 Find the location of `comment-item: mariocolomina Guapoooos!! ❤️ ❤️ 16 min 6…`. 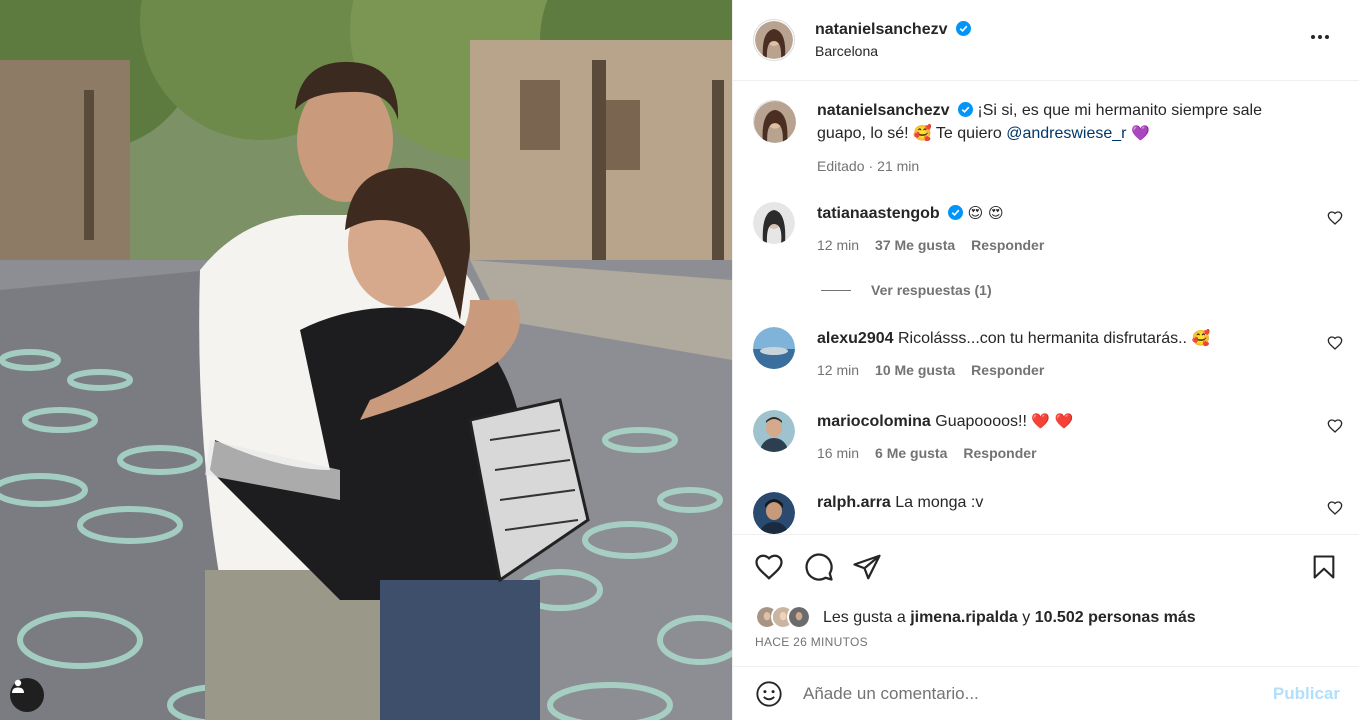

comment-item: mariocolomina Guapoooos!! ❤️ ❤️ 16 min 6… is located at coordinates (1048, 437).